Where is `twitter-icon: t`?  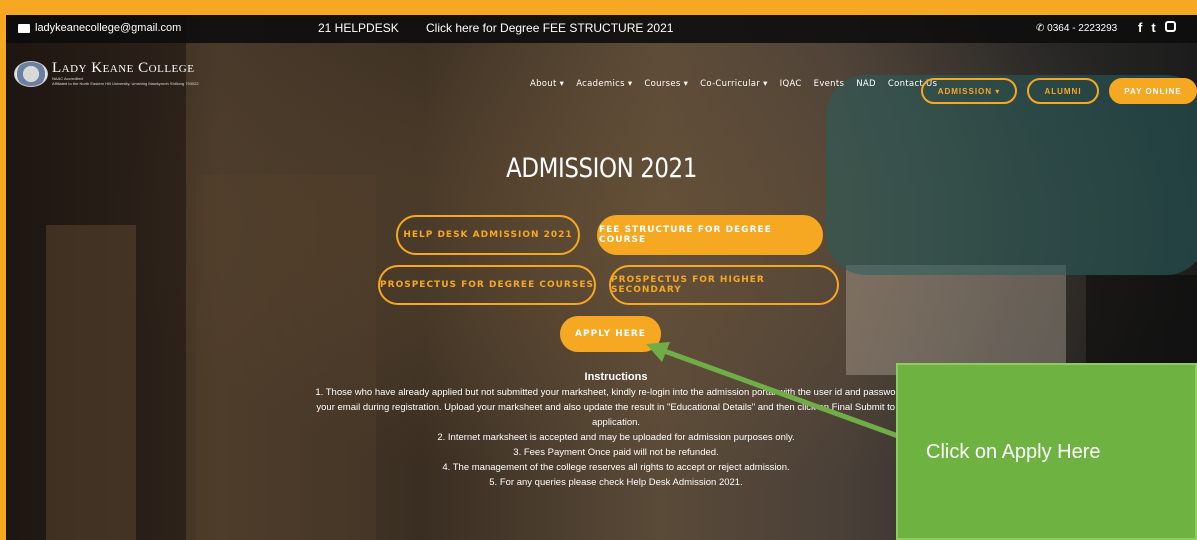 twitter-icon: t is located at coordinates (1153, 27).